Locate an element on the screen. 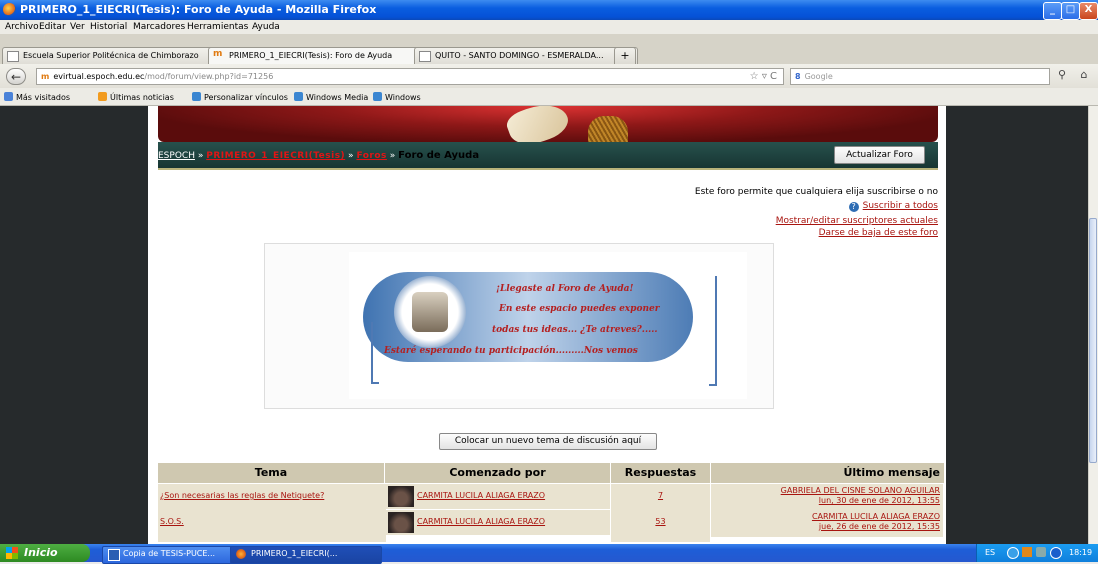  home-icon: ⌂ is located at coordinates (1084, 76).